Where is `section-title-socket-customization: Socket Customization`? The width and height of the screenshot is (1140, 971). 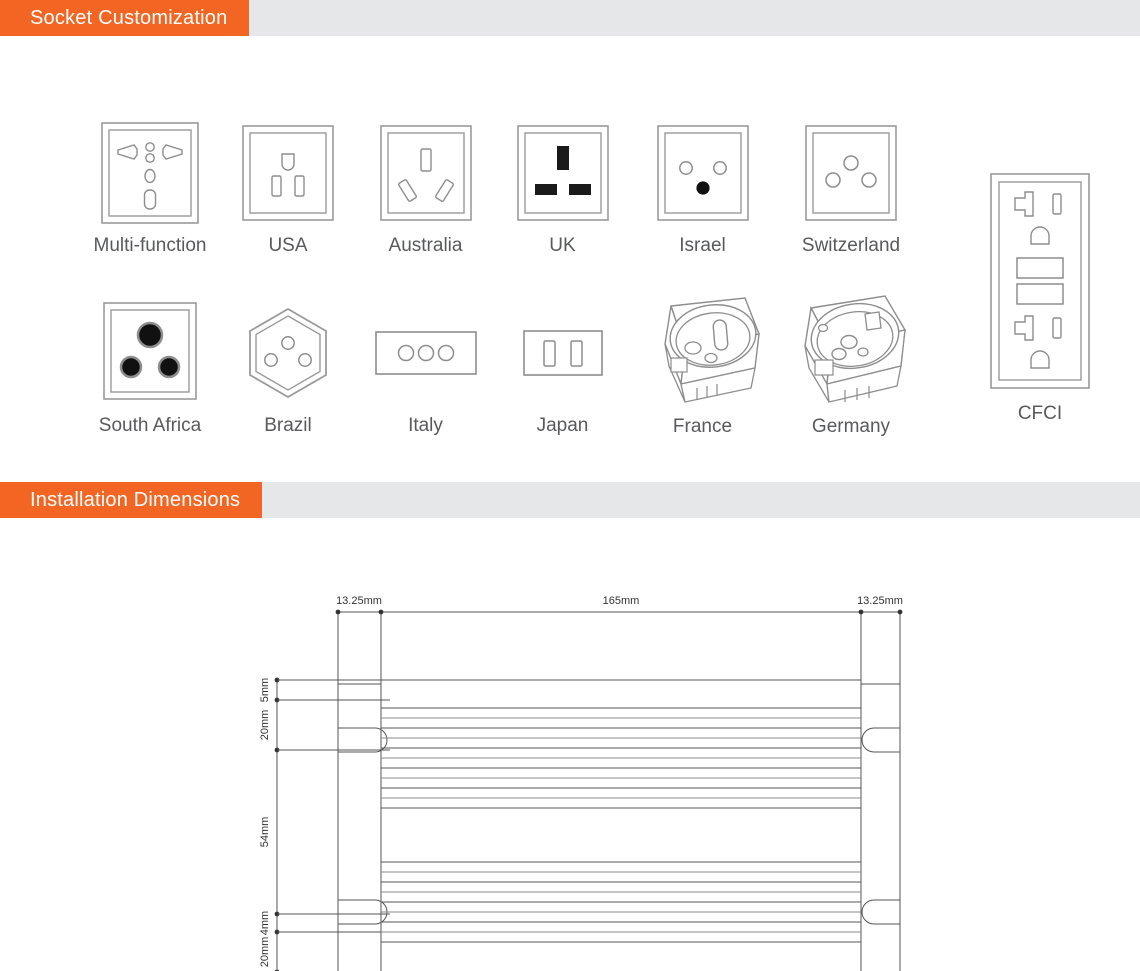 section-title-socket-customization: Socket Customization is located at coordinates (125, 18).